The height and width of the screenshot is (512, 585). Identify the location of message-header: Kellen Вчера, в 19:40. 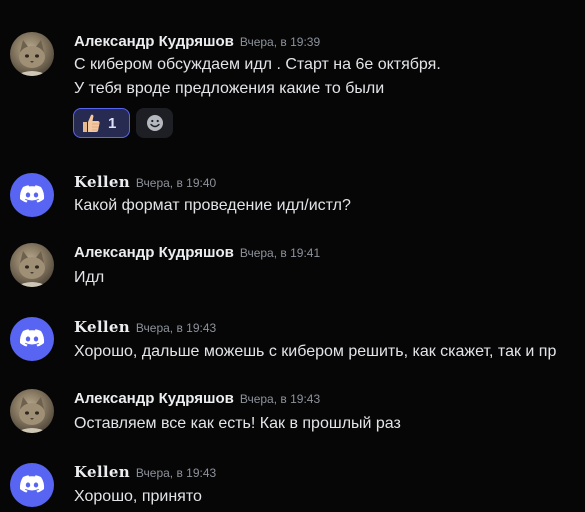
(145, 182).